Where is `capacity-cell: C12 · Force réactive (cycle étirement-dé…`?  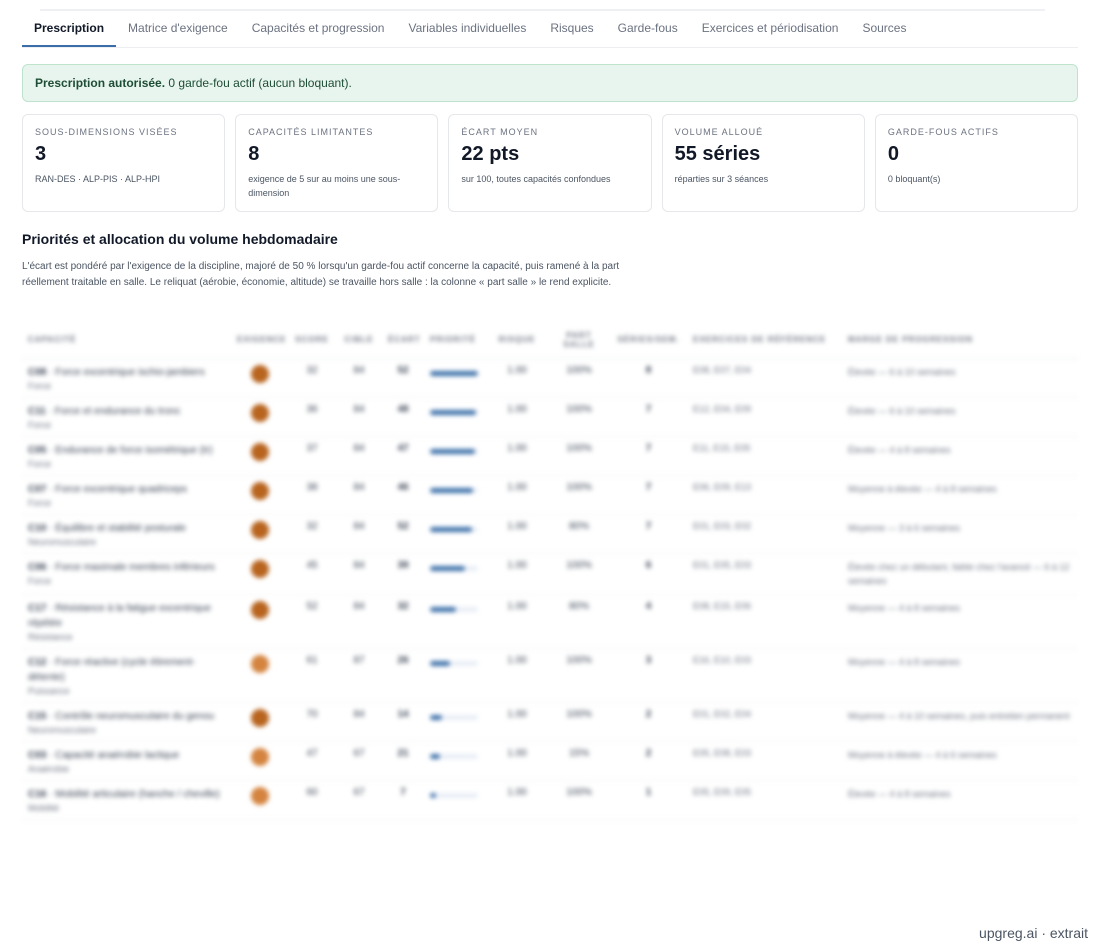
capacity-cell: C12 · Force réactive (cycle étirement-dé… is located at coordinates (126, 675).